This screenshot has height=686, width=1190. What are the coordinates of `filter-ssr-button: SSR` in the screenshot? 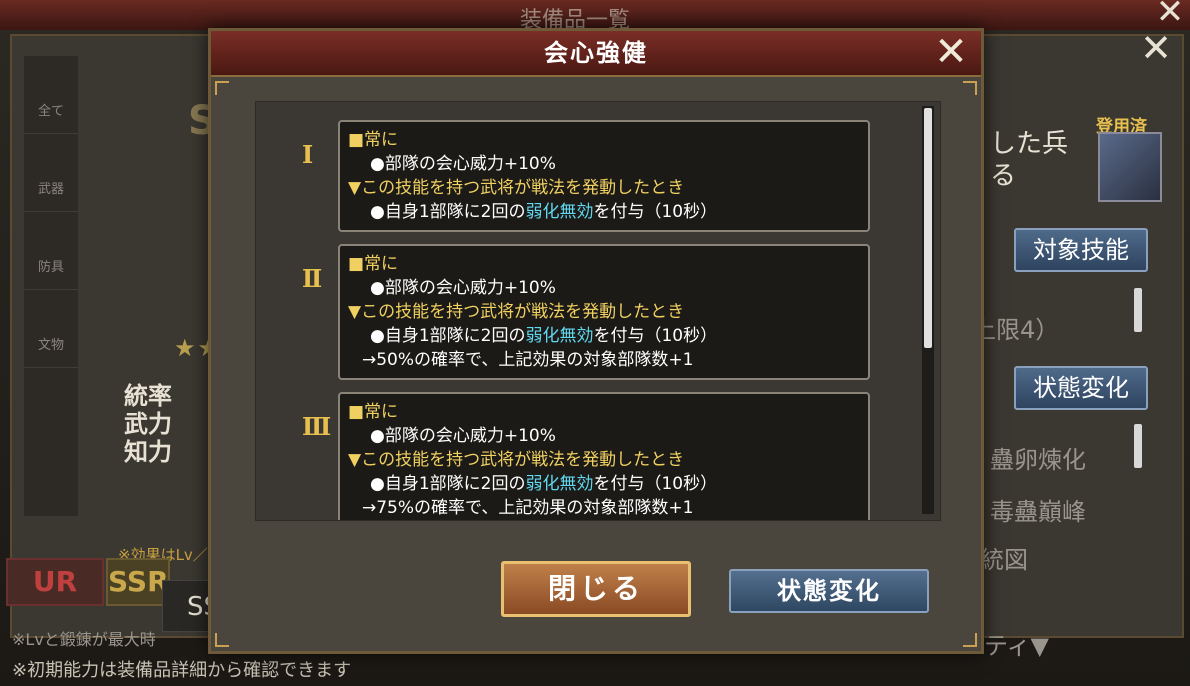 It's located at (138, 582).